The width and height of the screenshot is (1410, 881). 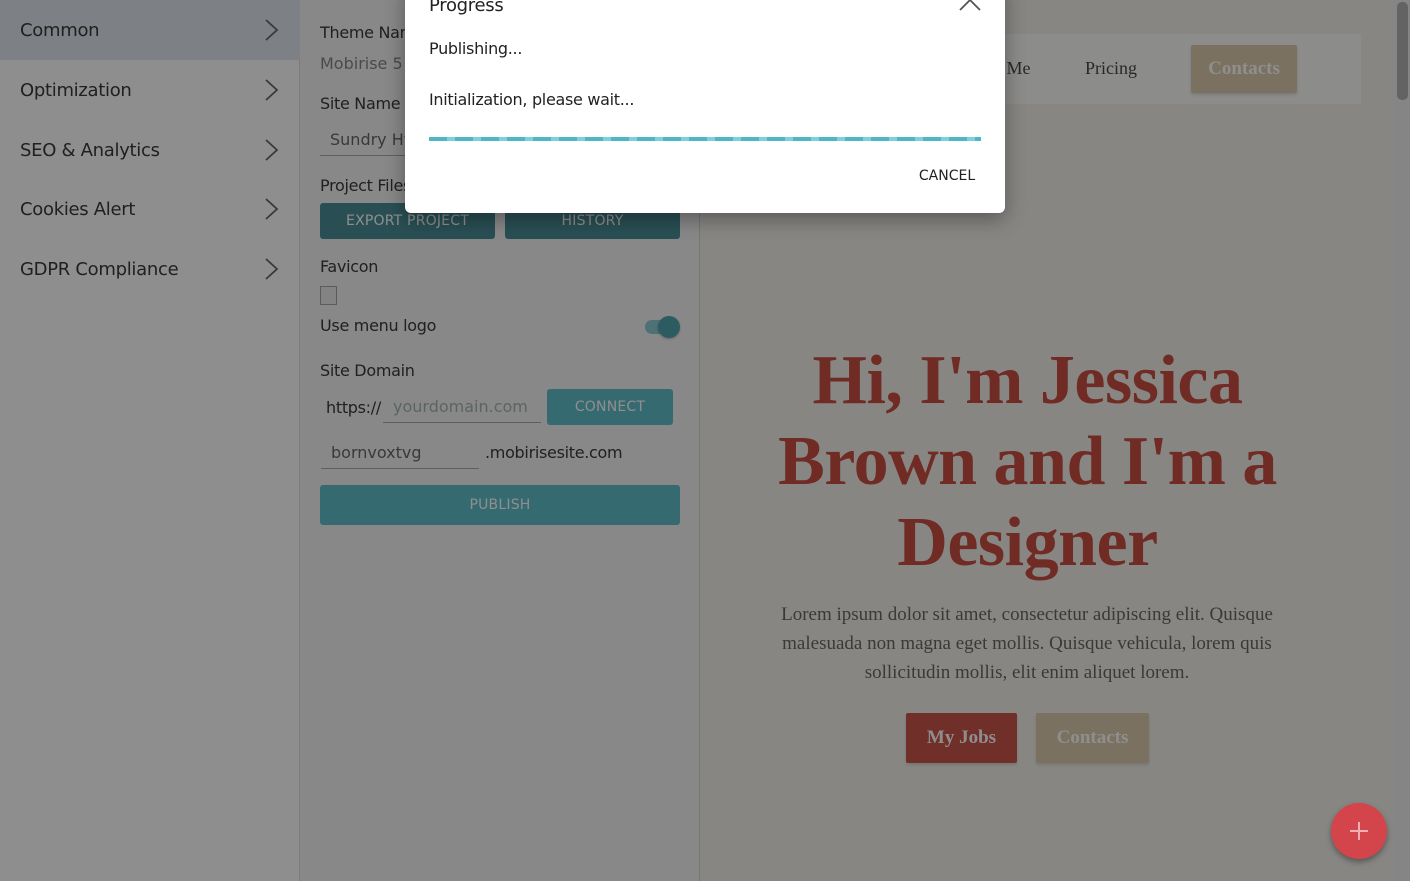 What do you see at coordinates (466, 8) in the screenshot?
I see `dialog-title: Progress` at bounding box center [466, 8].